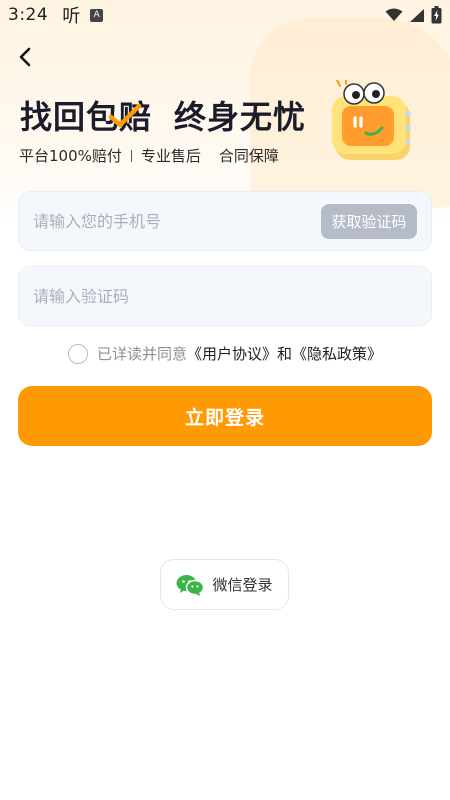 The image size is (450, 800). I want to click on check-mark-icon, so click(125, 115).